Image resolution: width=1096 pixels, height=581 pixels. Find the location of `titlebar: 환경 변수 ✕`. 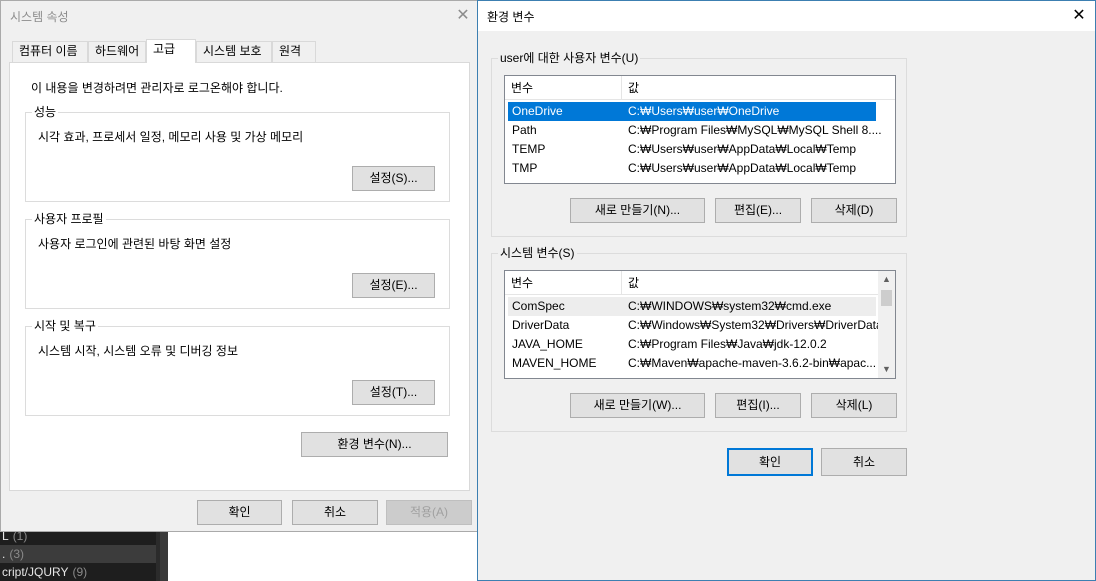

titlebar: 환경 변수 ✕ is located at coordinates (786, 16).